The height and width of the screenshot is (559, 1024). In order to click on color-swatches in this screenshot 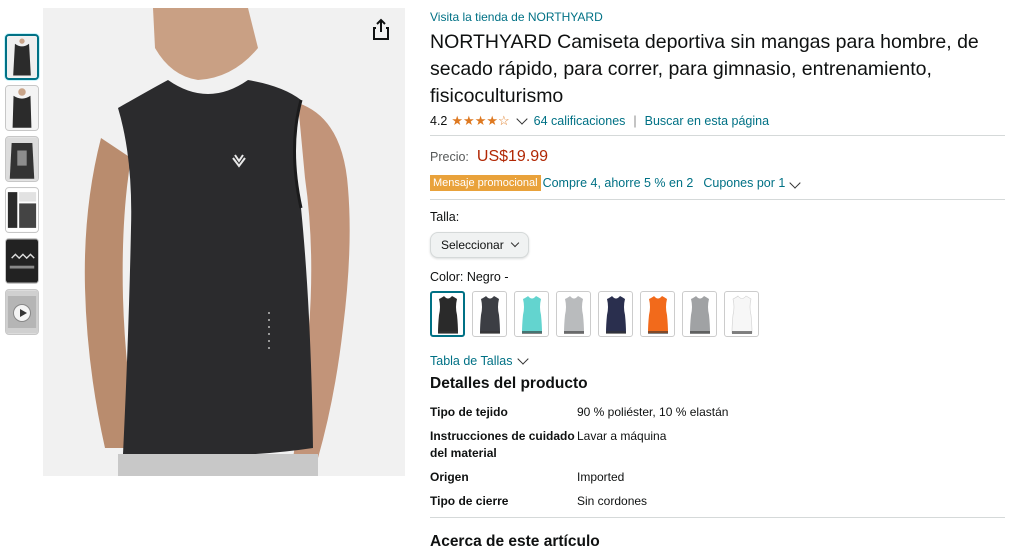, I will do `click(717, 314)`.